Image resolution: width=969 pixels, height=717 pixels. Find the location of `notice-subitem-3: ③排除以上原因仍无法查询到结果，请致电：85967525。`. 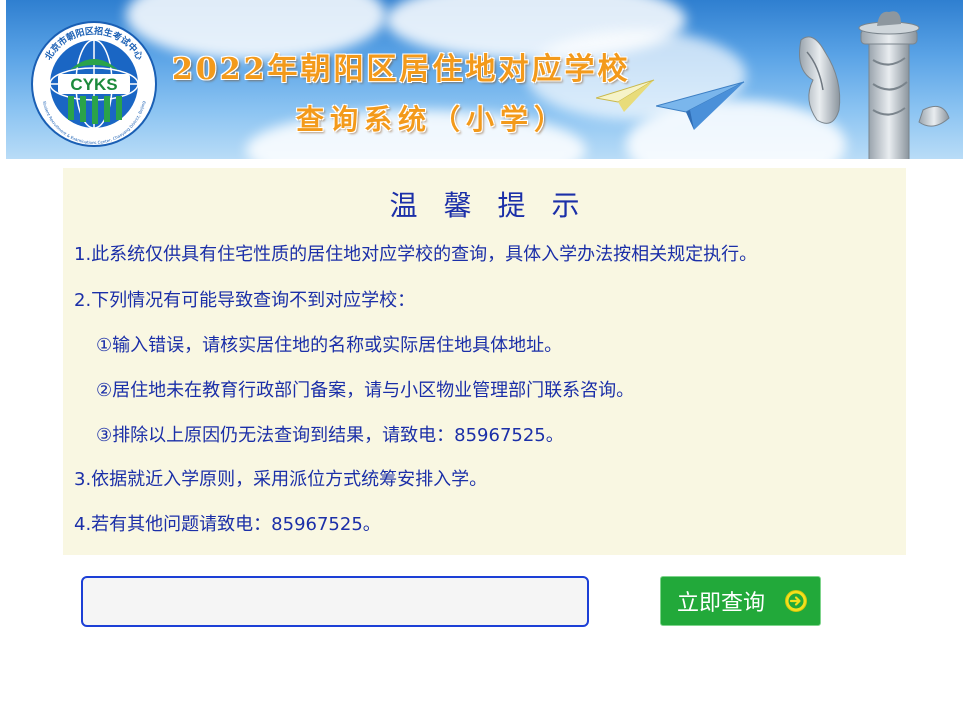

notice-subitem-3: ③排除以上原因仍无法查询到结果，请致电：85967525。 is located at coordinates (330, 435).